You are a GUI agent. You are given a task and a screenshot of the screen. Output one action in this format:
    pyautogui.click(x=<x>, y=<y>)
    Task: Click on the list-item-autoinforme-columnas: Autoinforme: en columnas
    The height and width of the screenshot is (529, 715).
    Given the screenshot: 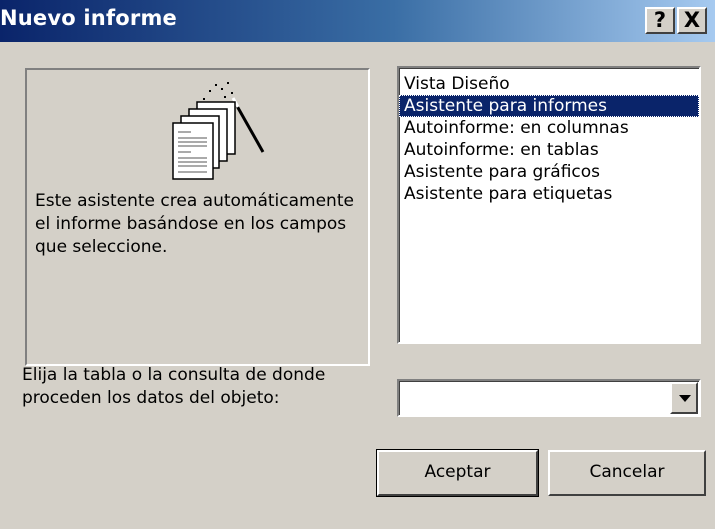 What is the action you would take?
    pyautogui.click(x=549, y=128)
    